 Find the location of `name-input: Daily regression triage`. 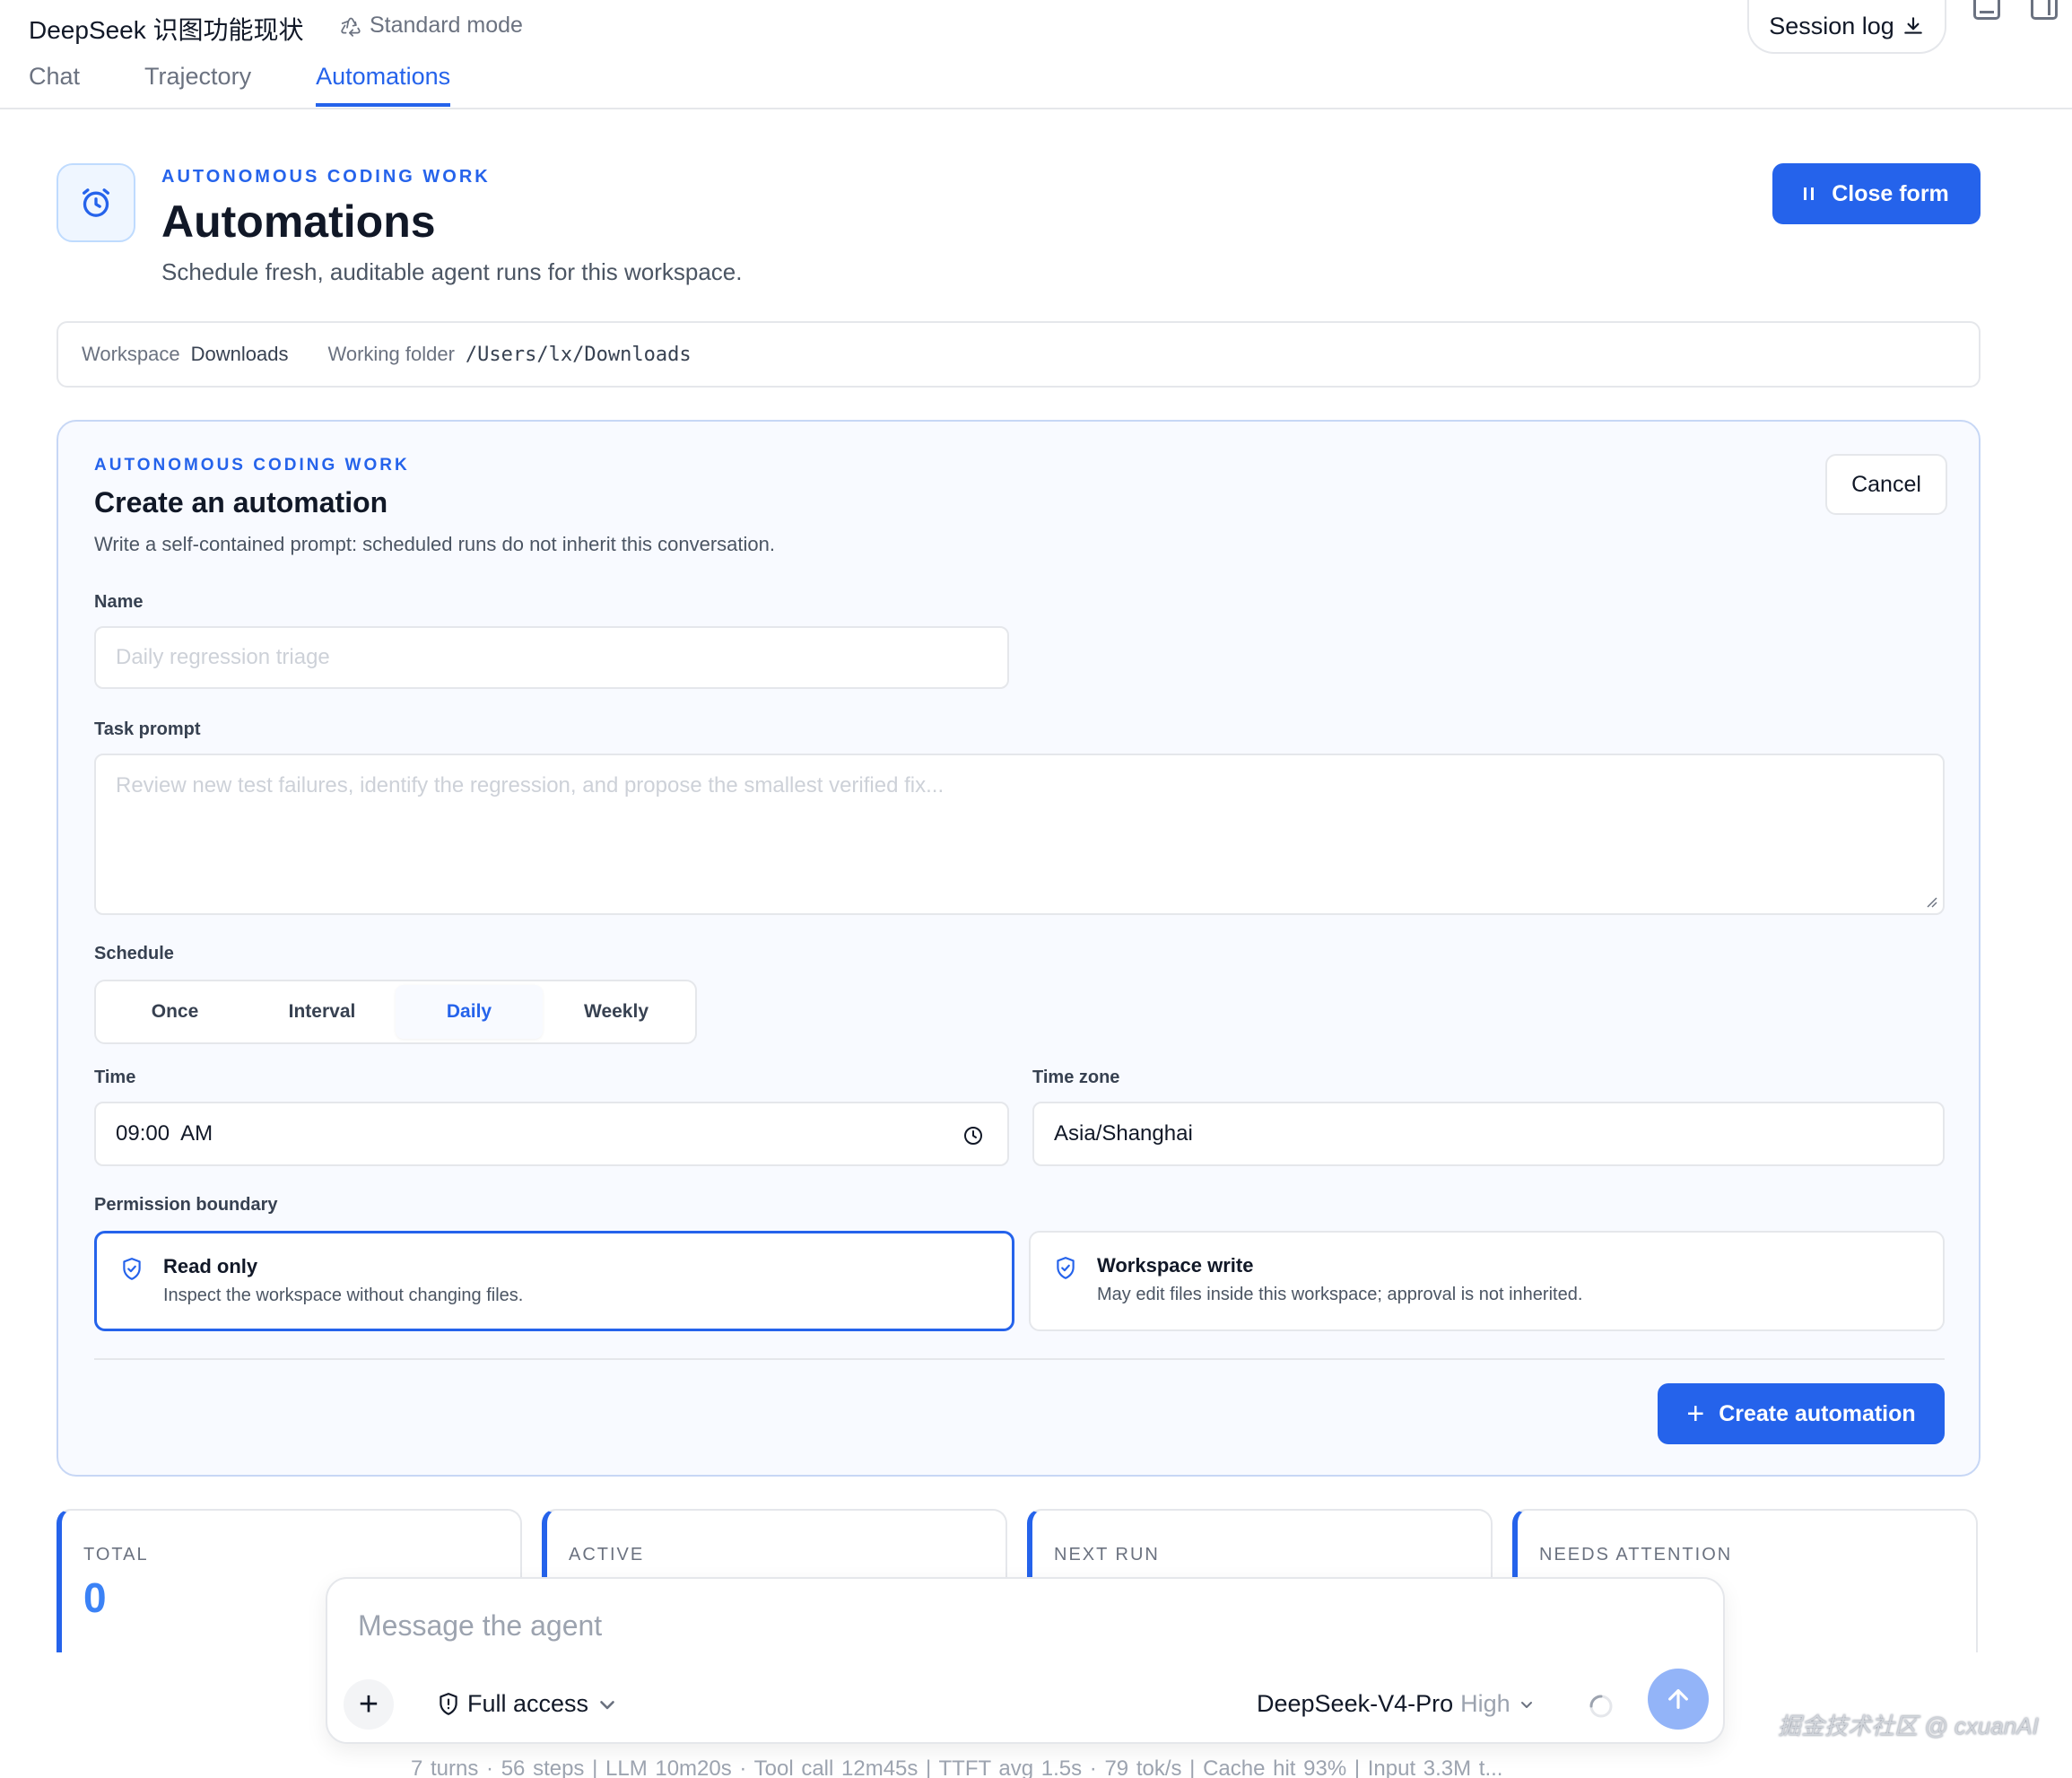

name-input: Daily regression triage is located at coordinates (551, 657).